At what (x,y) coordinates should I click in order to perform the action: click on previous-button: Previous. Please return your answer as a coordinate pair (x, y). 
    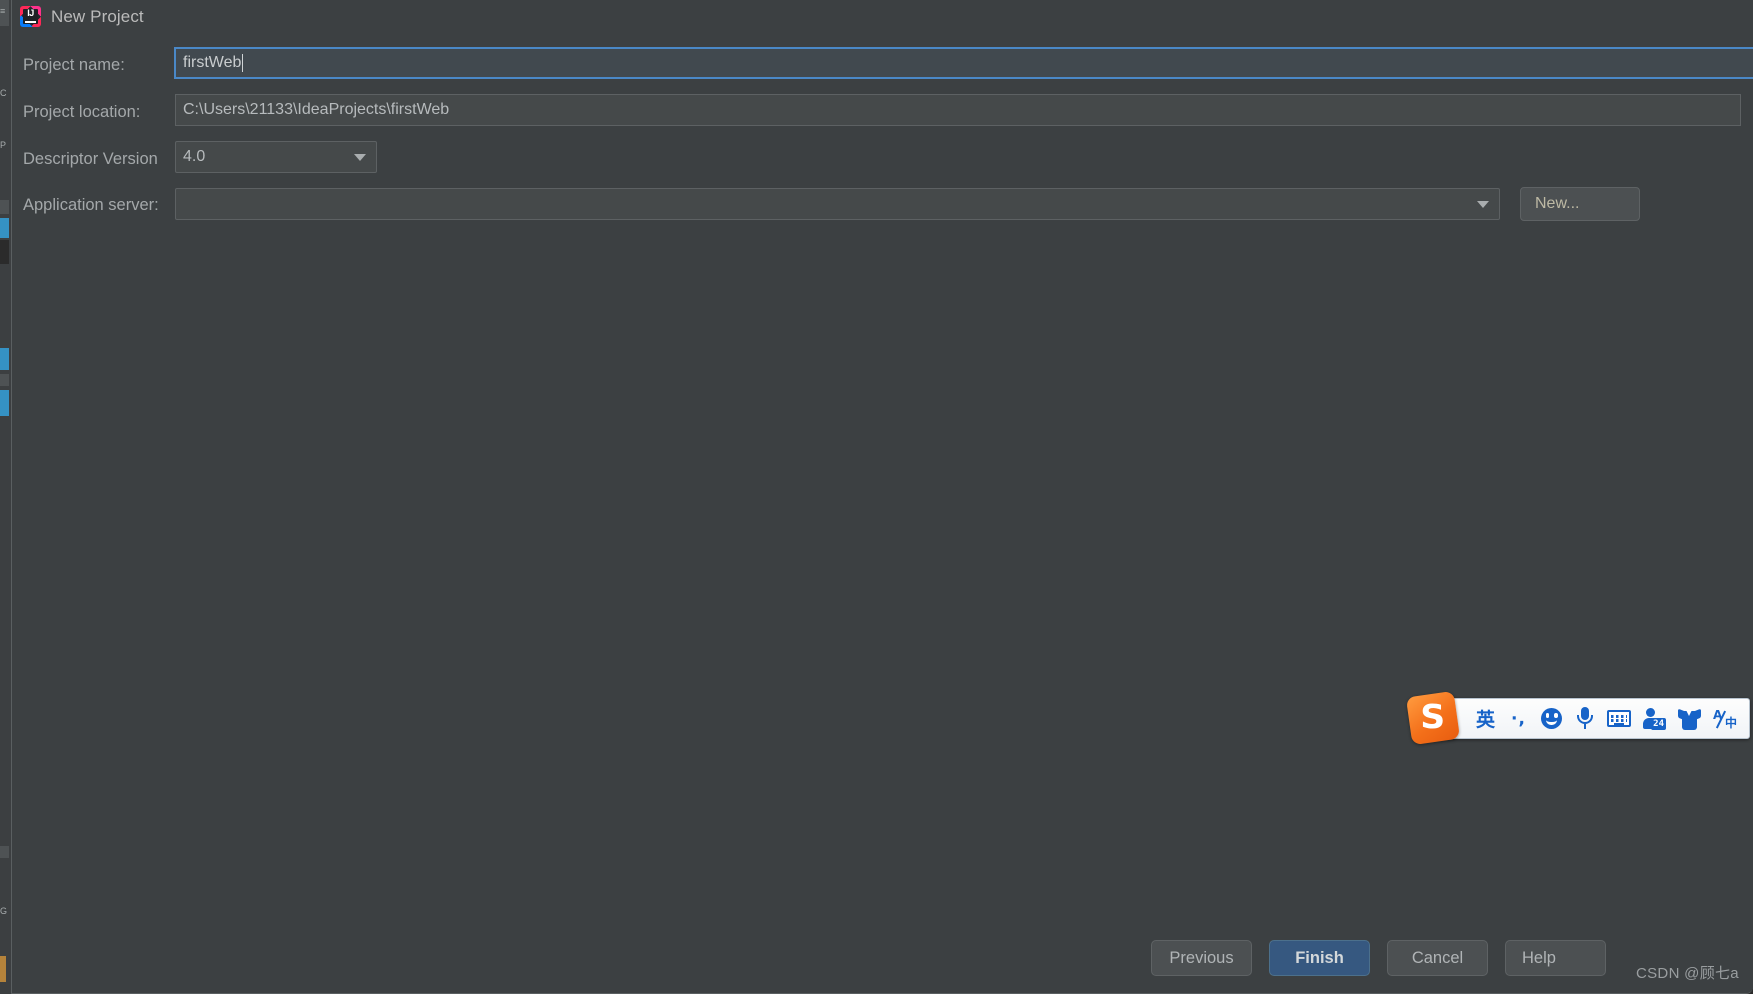
    Looking at the image, I should click on (1201, 958).